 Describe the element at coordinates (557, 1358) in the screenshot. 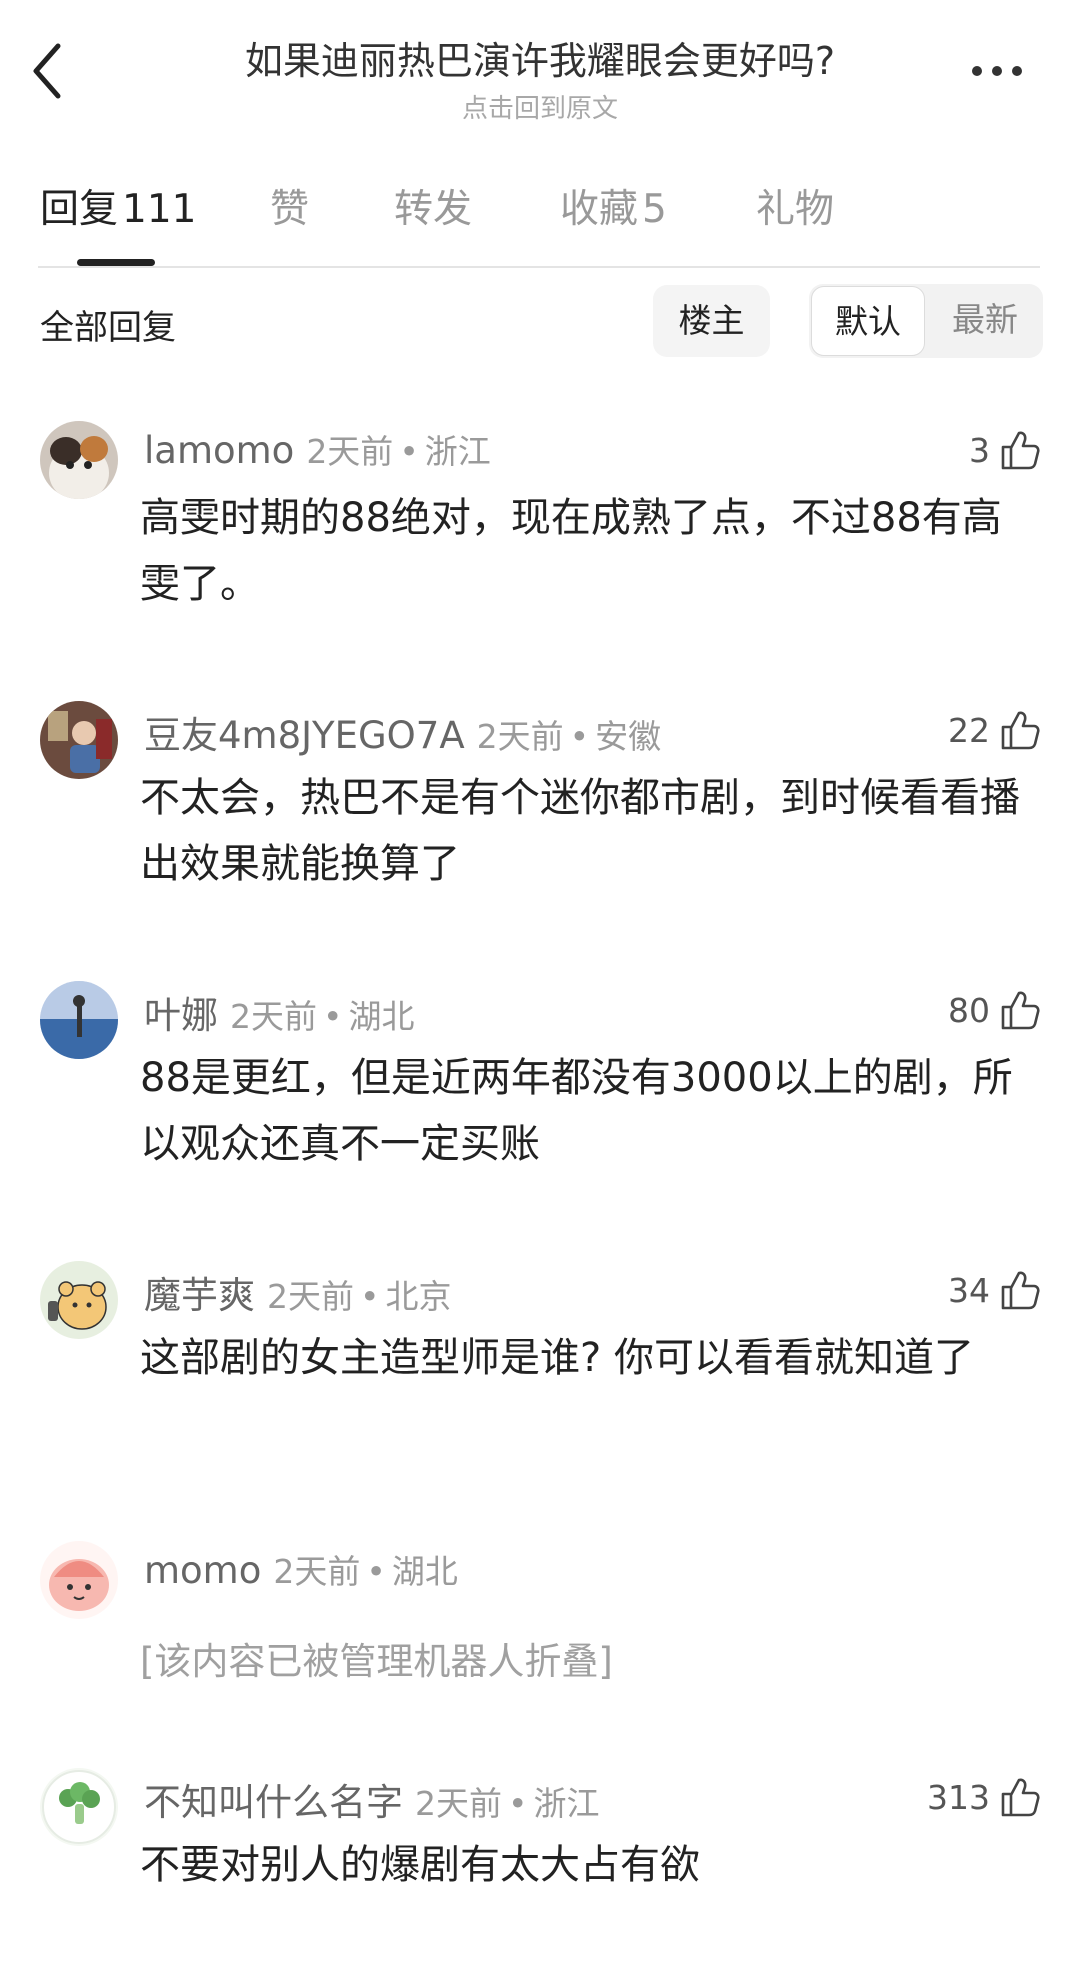

I see `comment-text: 这部剧的女主造型师是谁? 你可以看看就知道了` at that location.